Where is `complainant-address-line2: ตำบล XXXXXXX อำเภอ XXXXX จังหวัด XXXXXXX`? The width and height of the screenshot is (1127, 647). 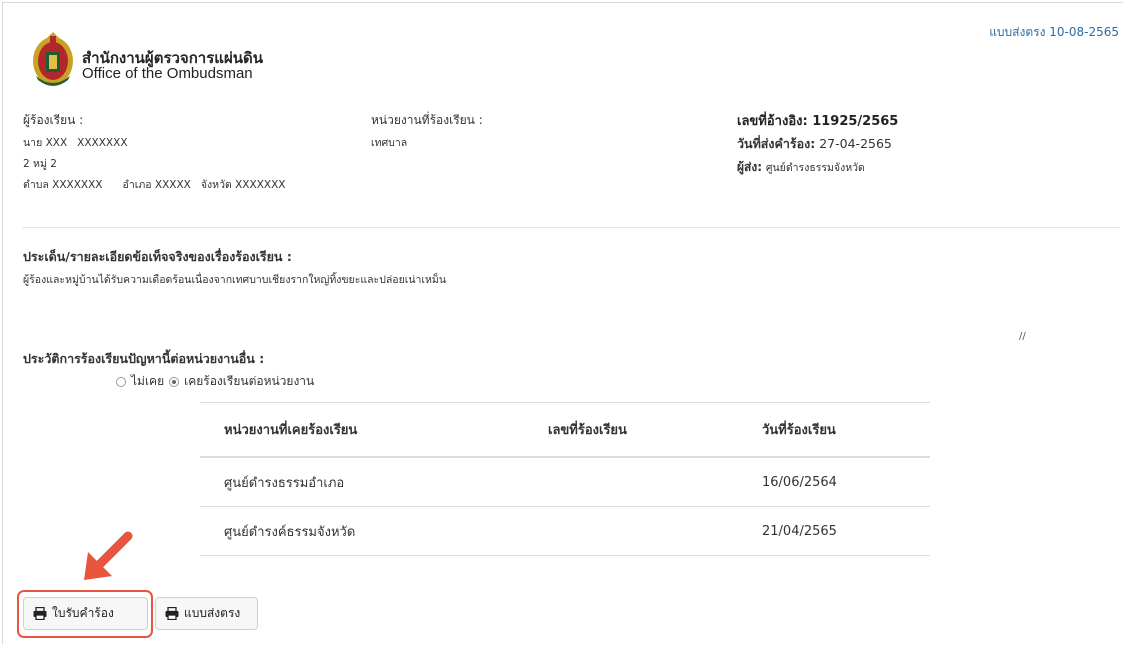
complainant-address-line2: ตำบล XXXXXXX อำเภอ XXXXX จังหวัด XXXXXXX is located at coordinates (154, 185).